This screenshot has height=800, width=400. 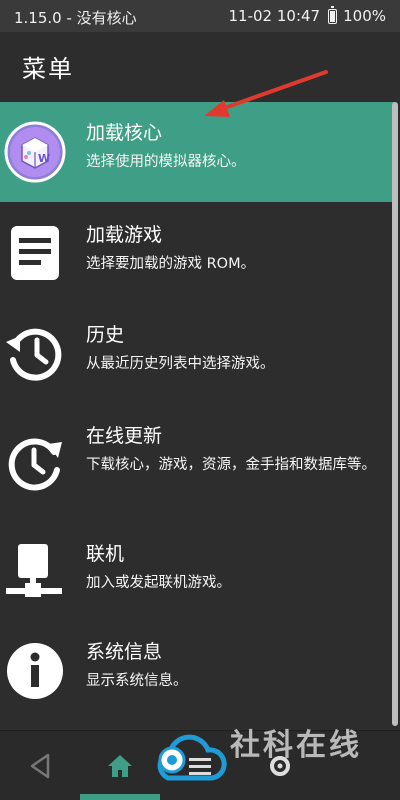 I want to click on status-bar: 1.15.0 - 没有核心 11-02 10:47 100%, so click(x=200, y=16).